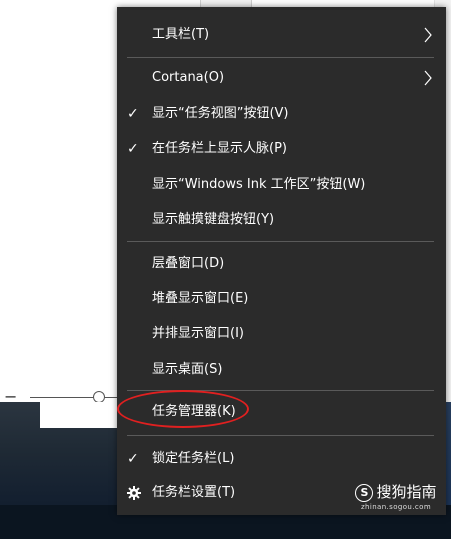 Image resolution: width=451 pixels, height=539 pixels. Describe the element at coordinates (259, 184) in the screenshot. I see `menu-item-label: 显示“Windows Ink 工作区”按钮(W)` at that location.